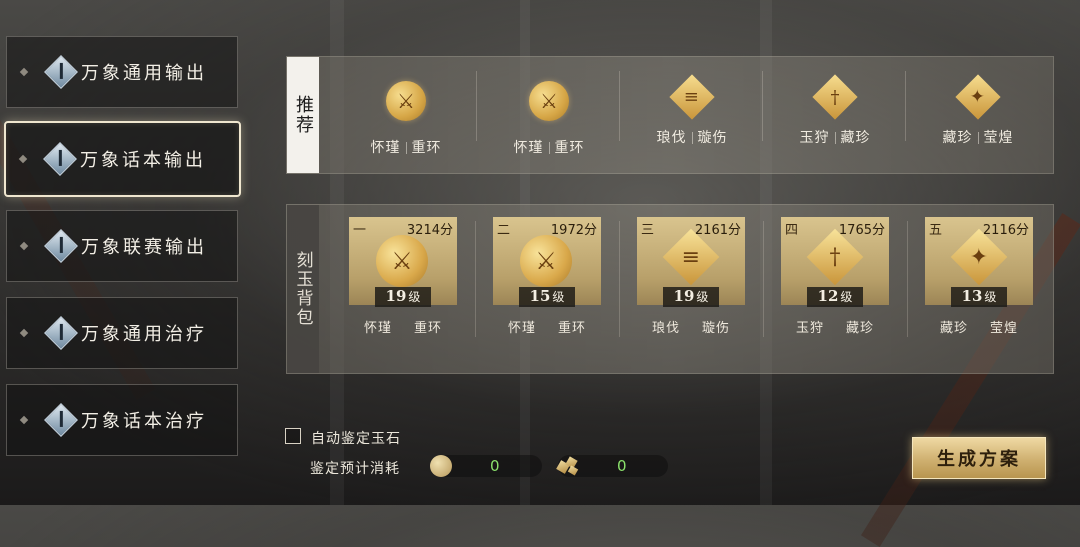 The image size is (1080, 547). I want to click on recommend-slot: ≡ 琅伐 璇伤, so click(692, 116).